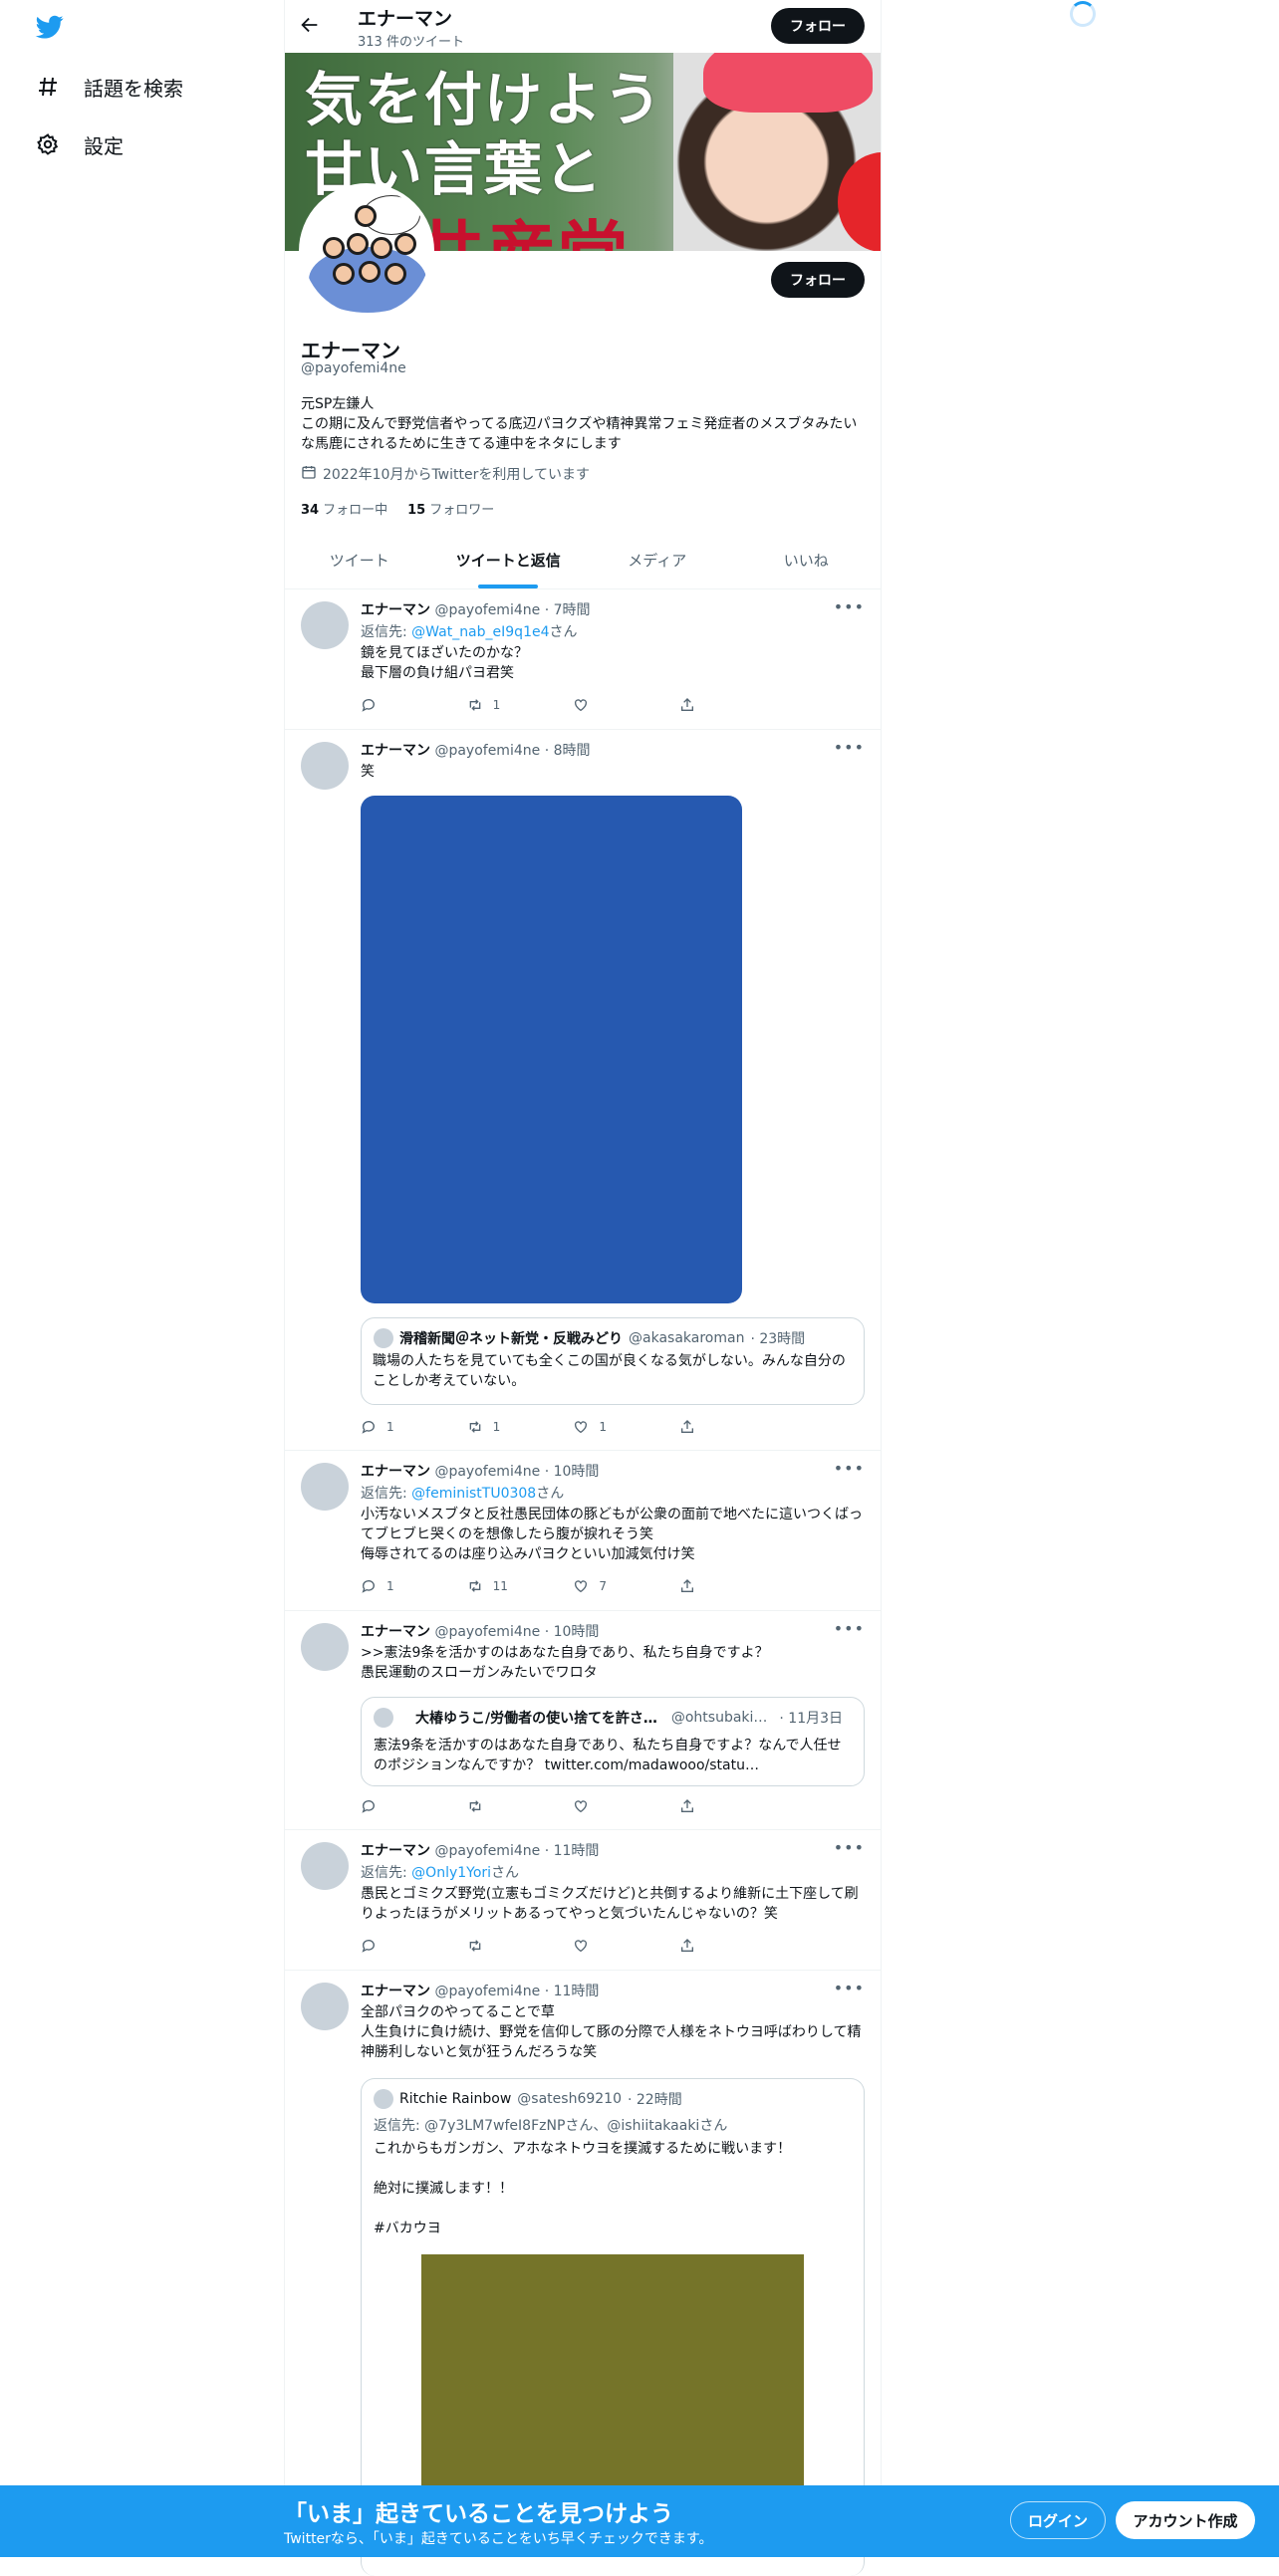 This screenshot has height=2576, width=1279. What do you see at coordinates (1186, 2520) in the screenshot?
I see `signup-button: アカウント作成` at bounding box center [1186, 2520].